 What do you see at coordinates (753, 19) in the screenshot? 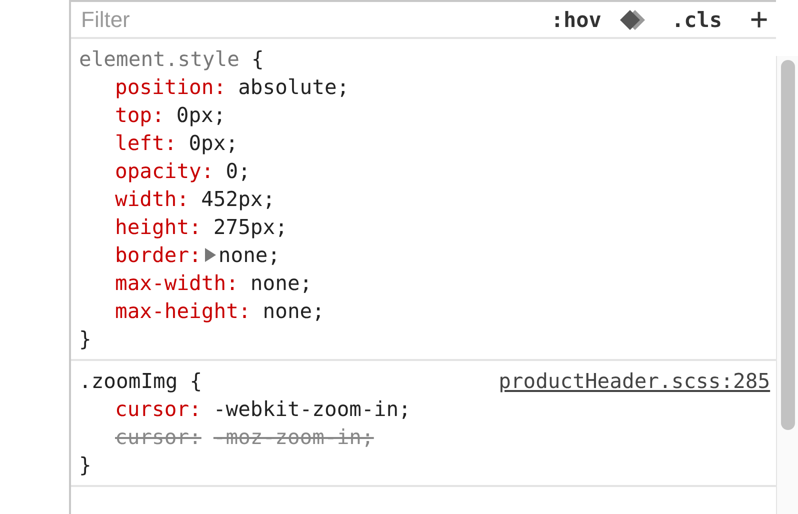
I see `toolbar-button: +` at bounding box center [753, 19].